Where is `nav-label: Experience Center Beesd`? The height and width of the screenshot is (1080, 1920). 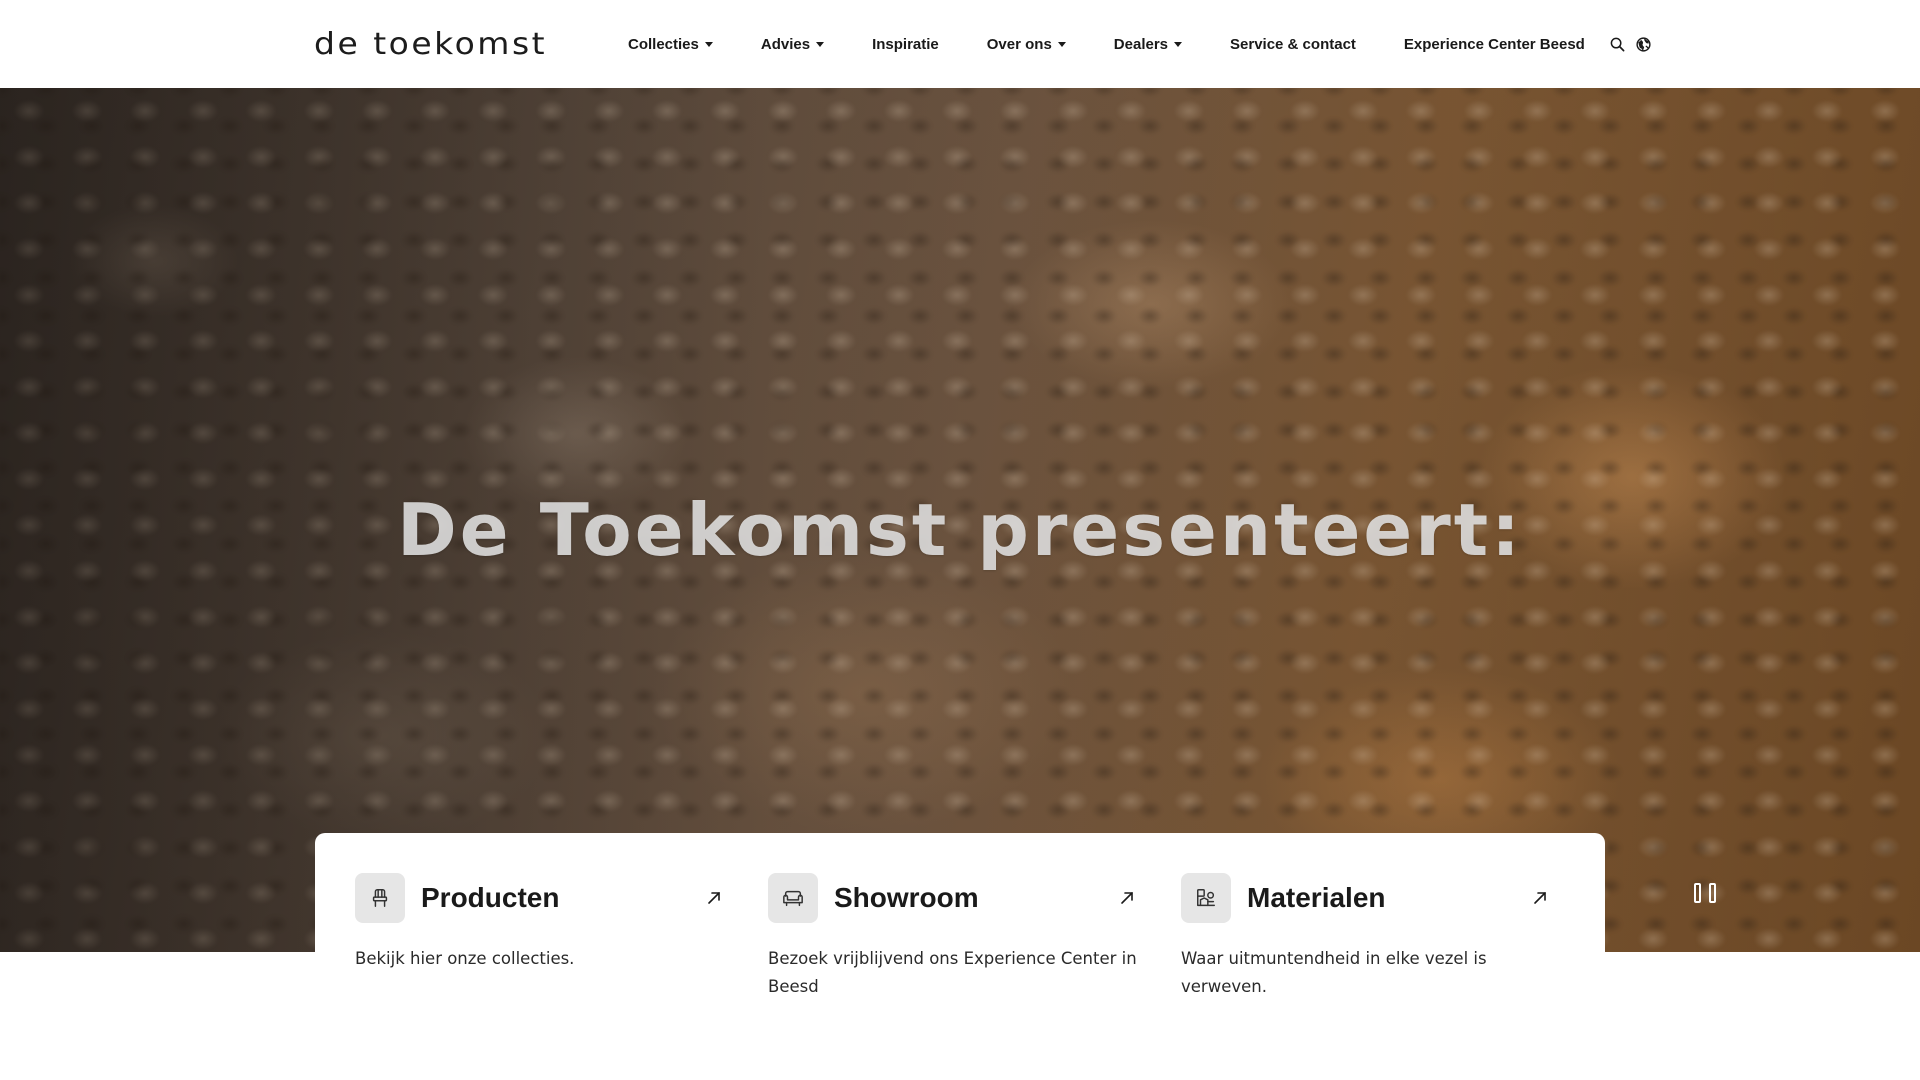 nav-label: Experience Center Beesd is located at coordinates (1494, 44).